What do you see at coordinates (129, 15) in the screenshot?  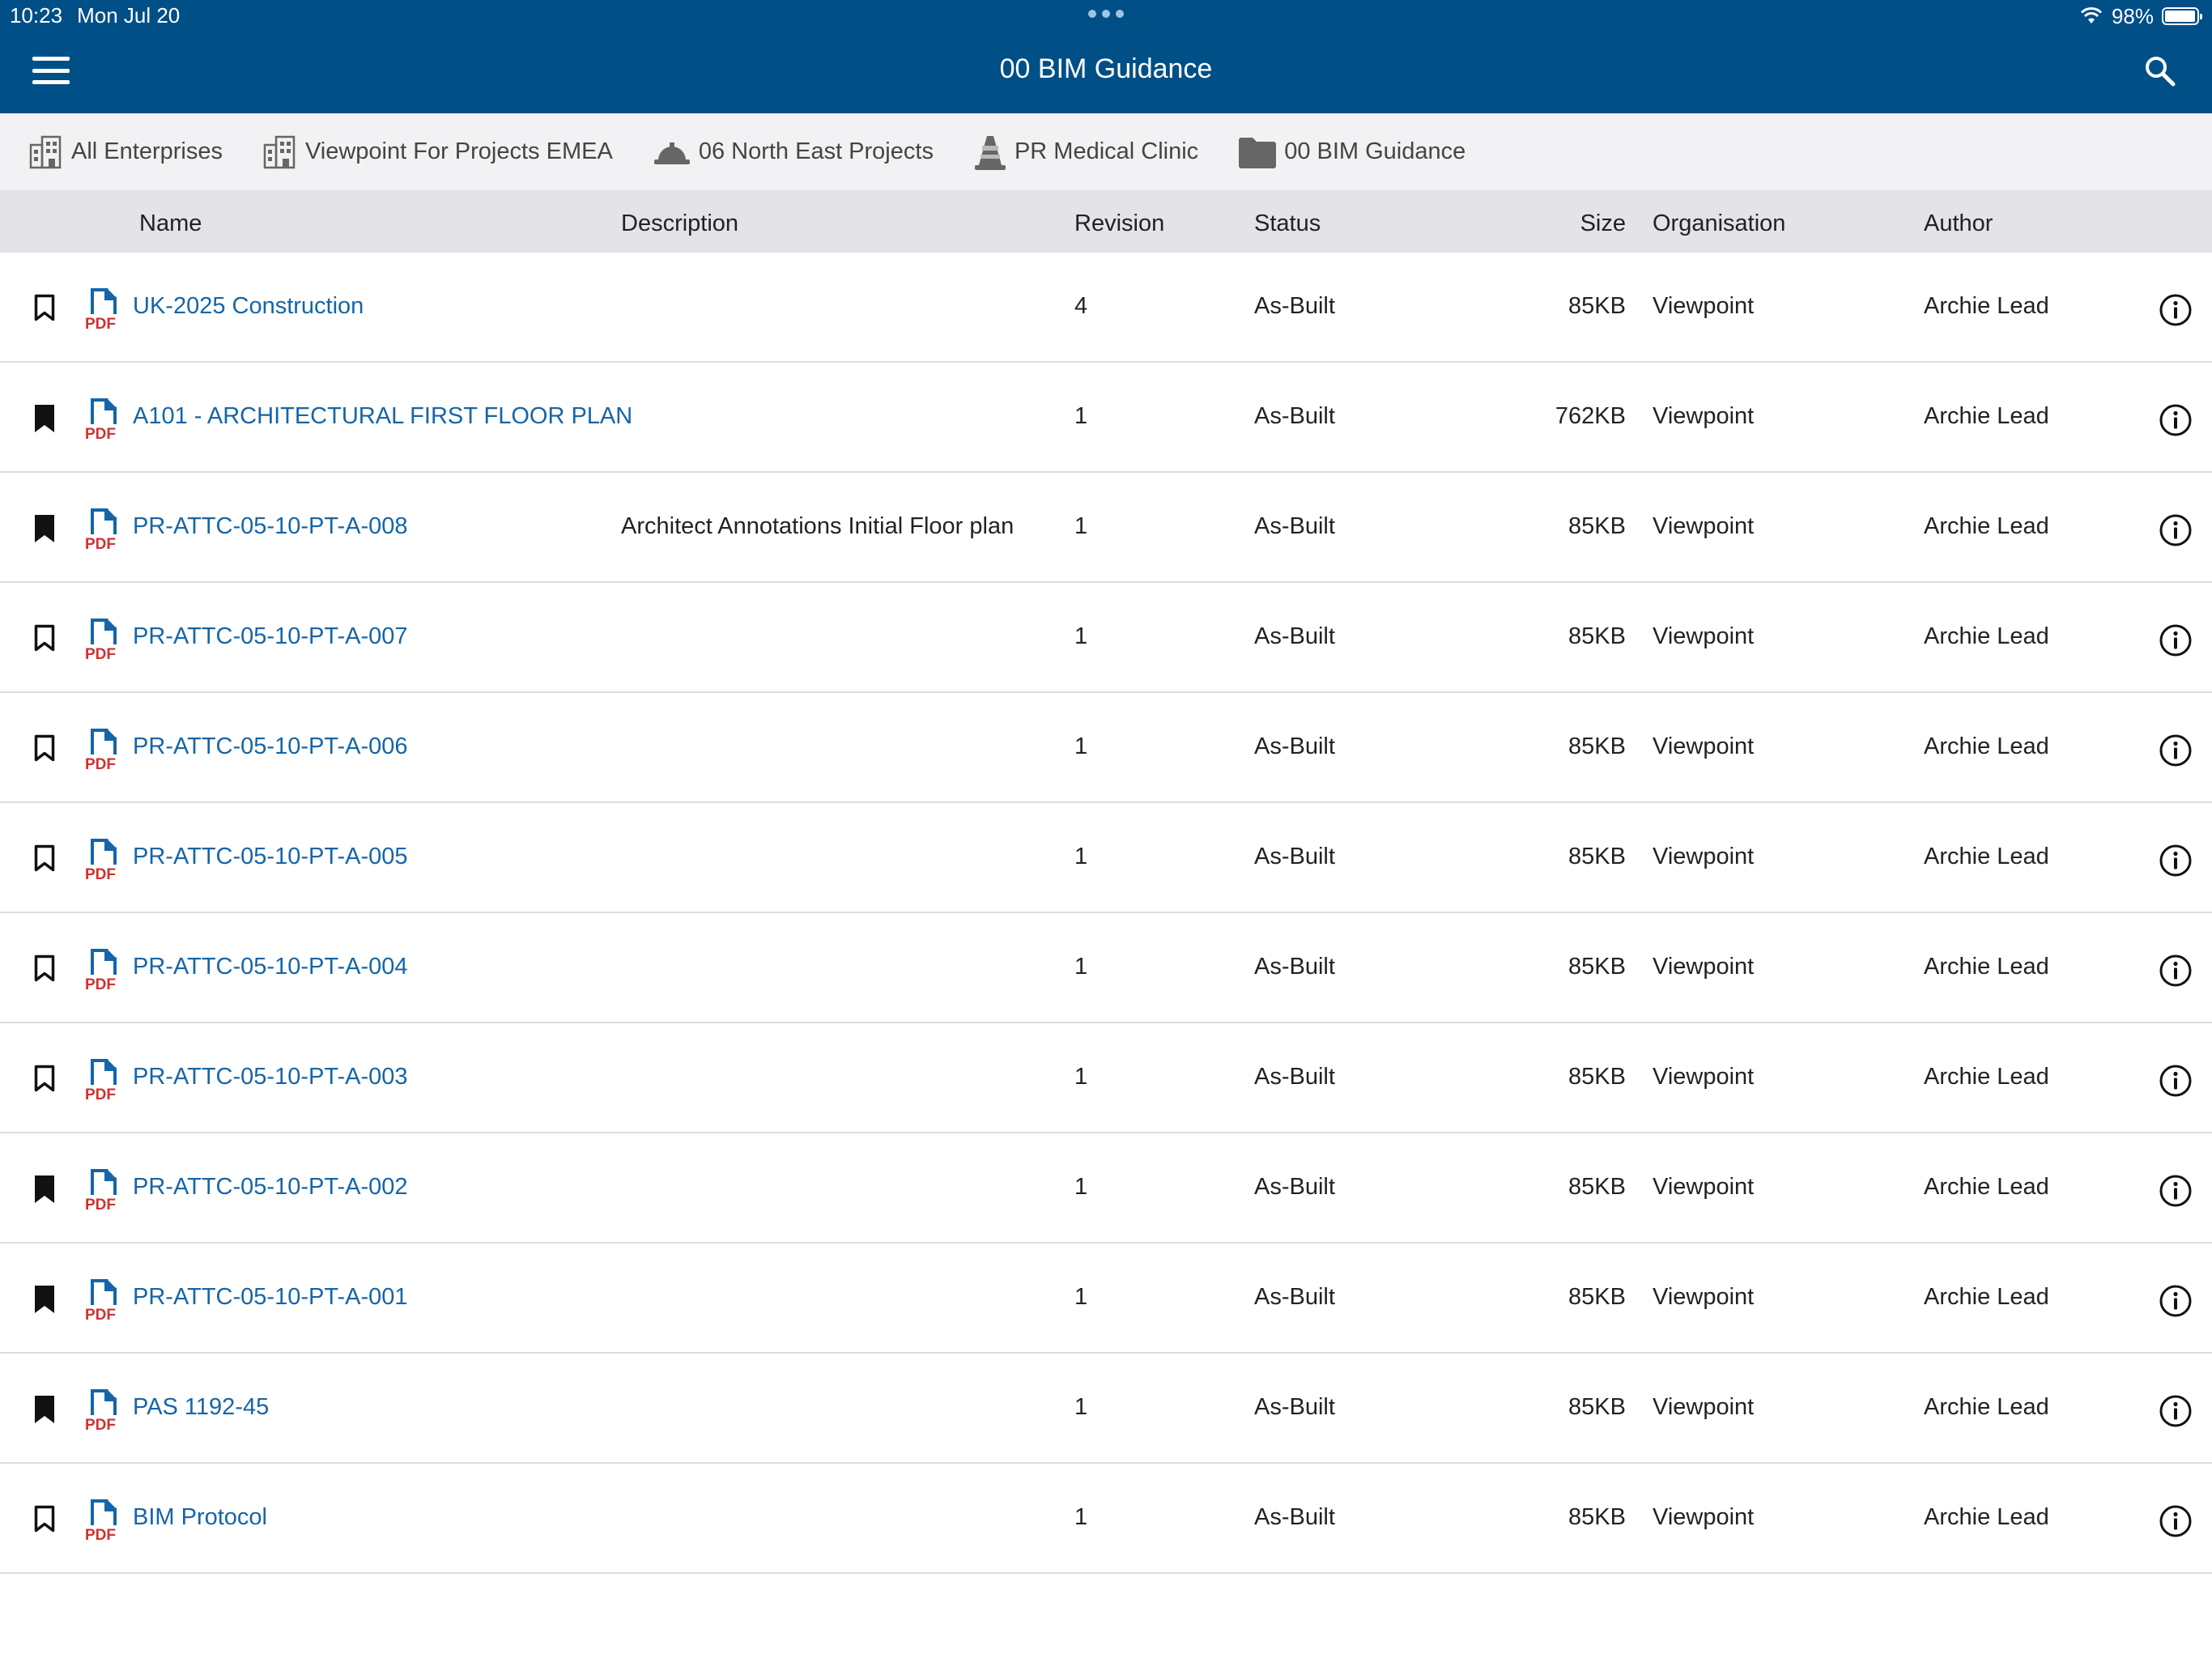 I see `status-date: Mon Jul 20` at bounding box center [129, 15].